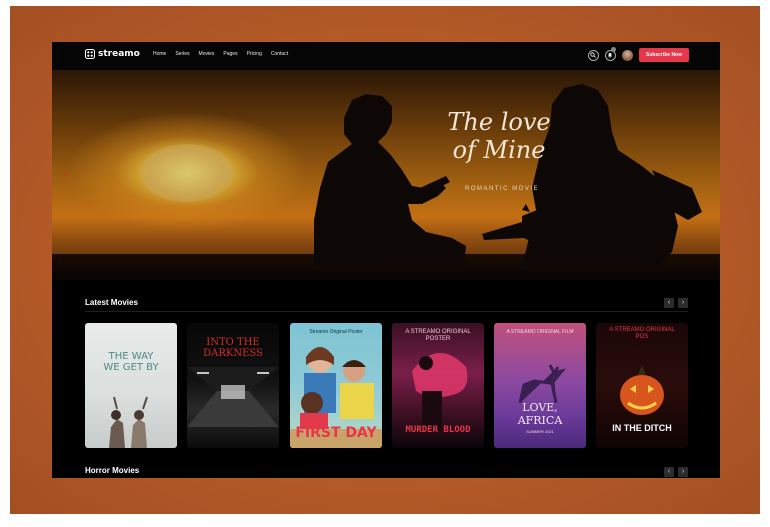 The image size is (770, 527). What do you see at coordinates (676, 303) in the screenshot?
I see `latest-movies-arrows: ‹ ›` at bounding box center [676, 303].